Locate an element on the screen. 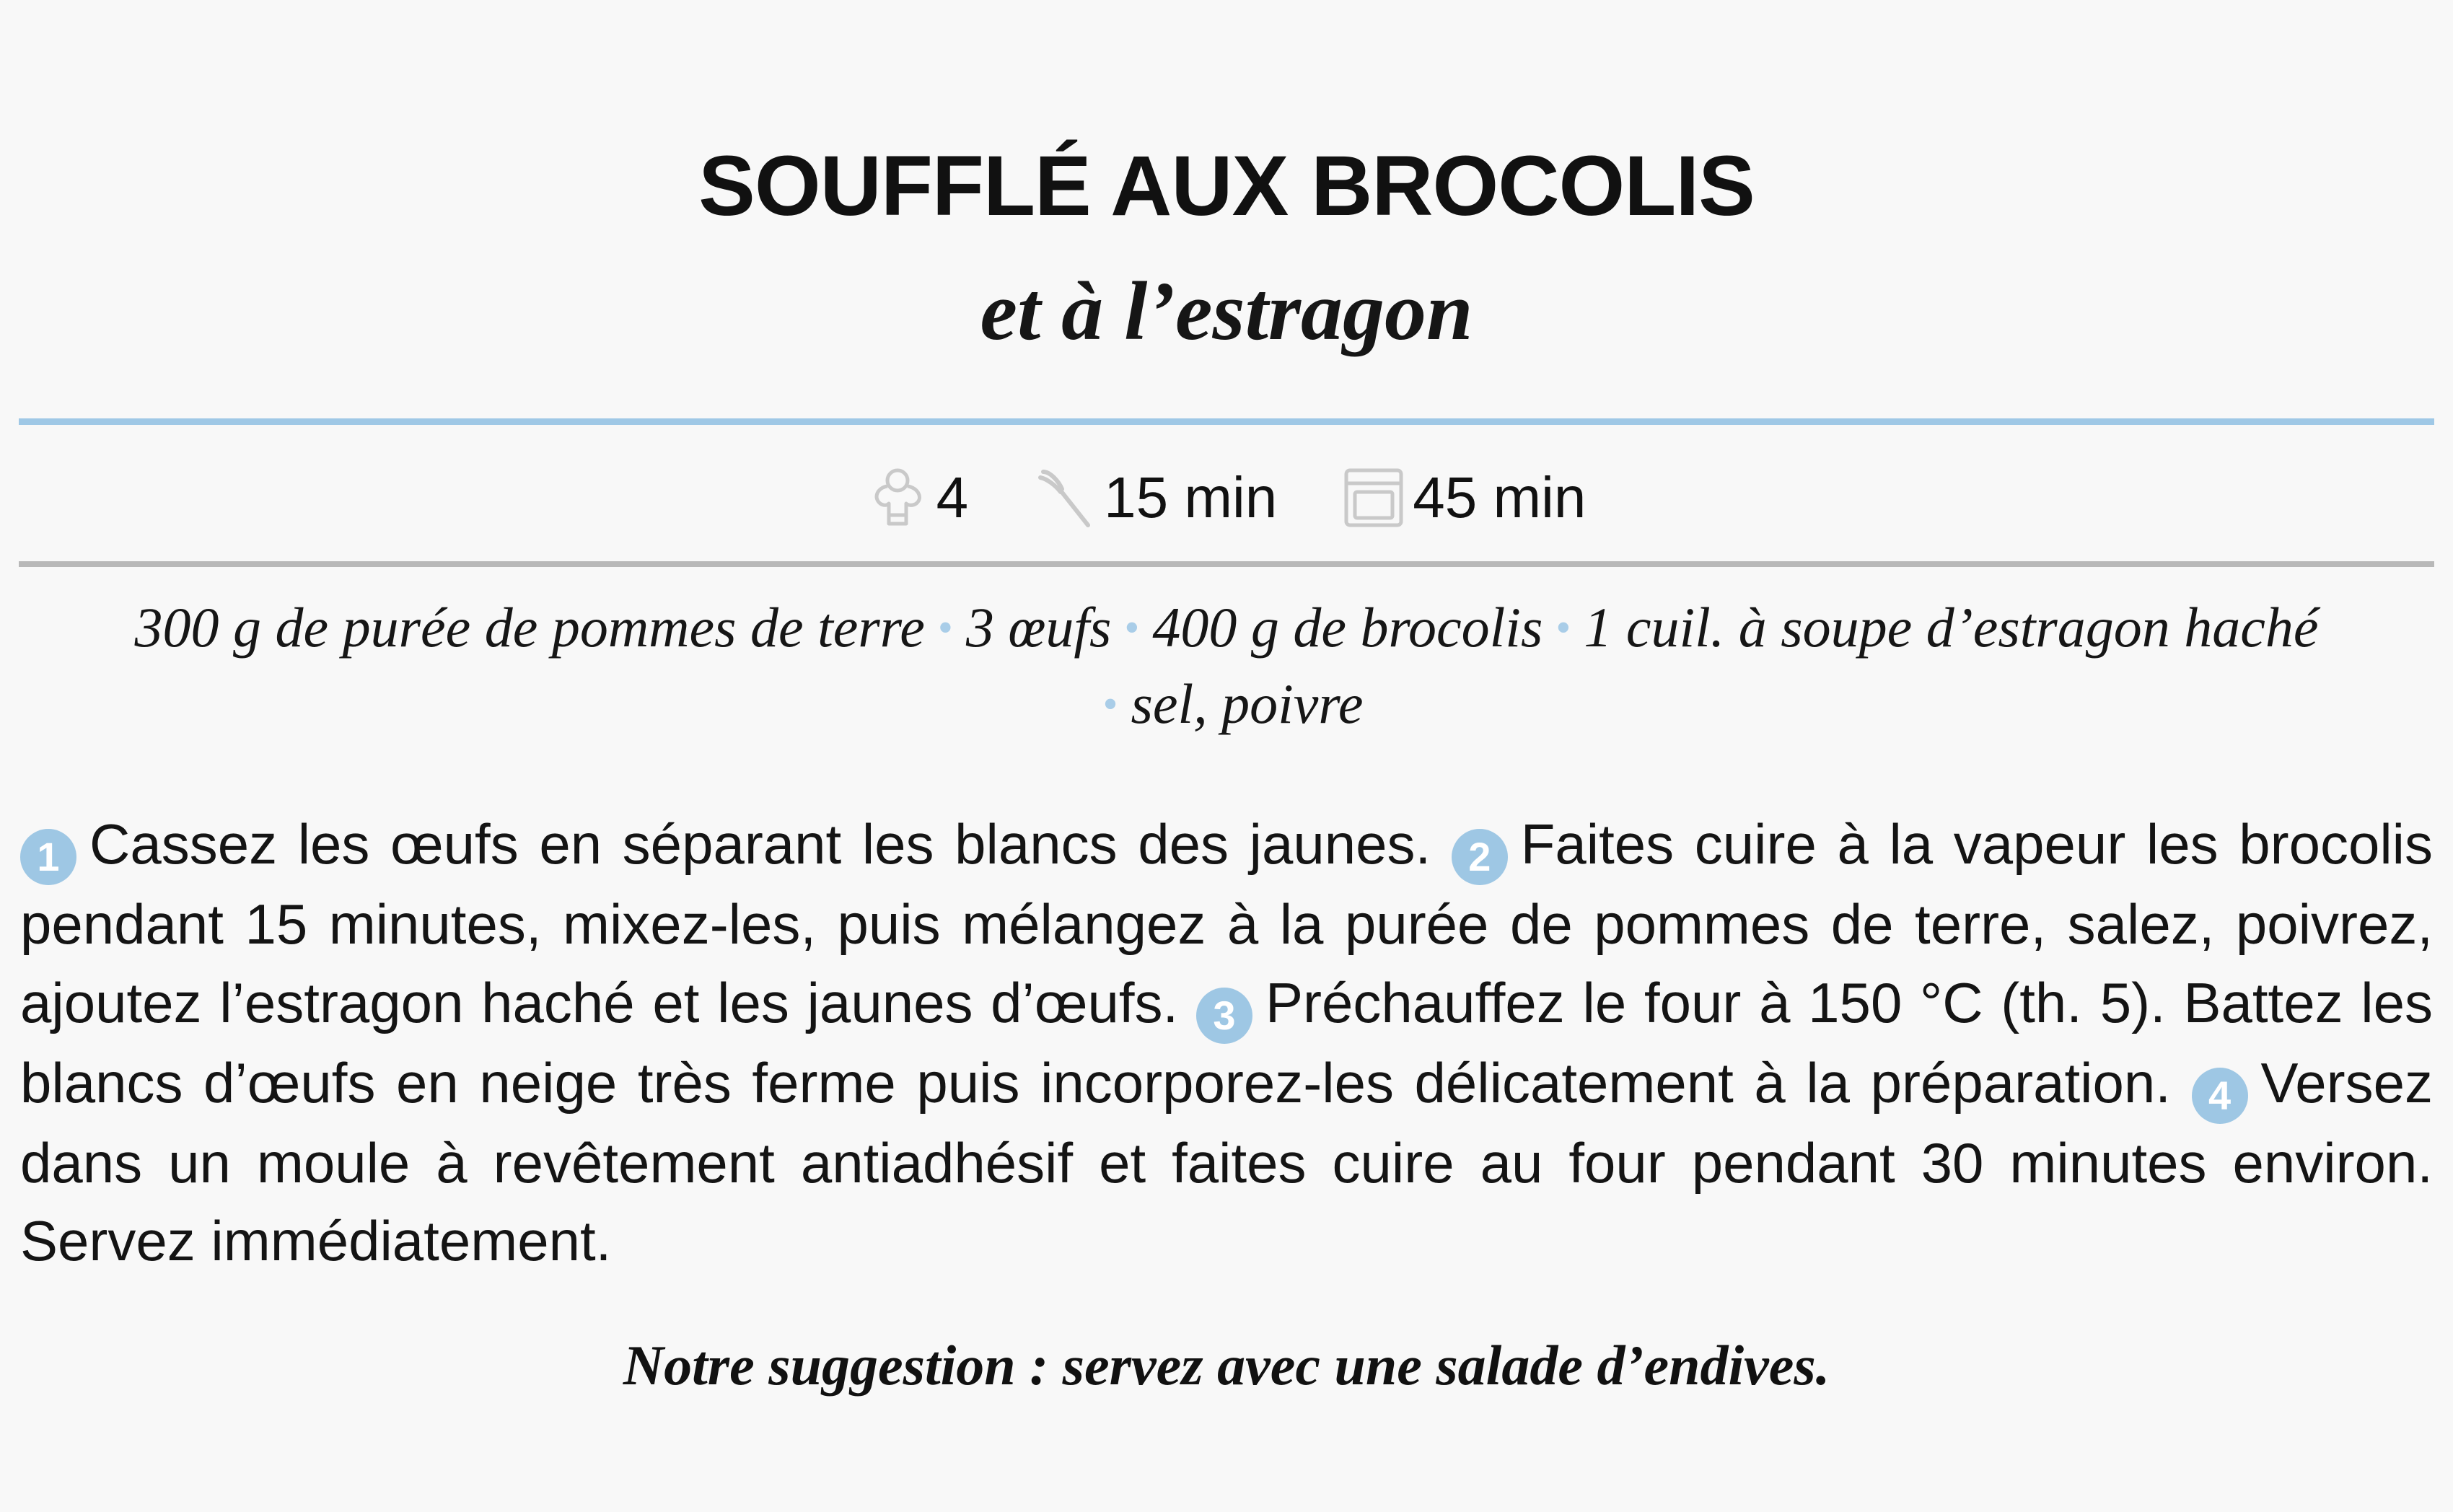 The image size is (2453, 1512). recipe-meta: 4 15 min 45 min is located at coordinates (1226, 497).